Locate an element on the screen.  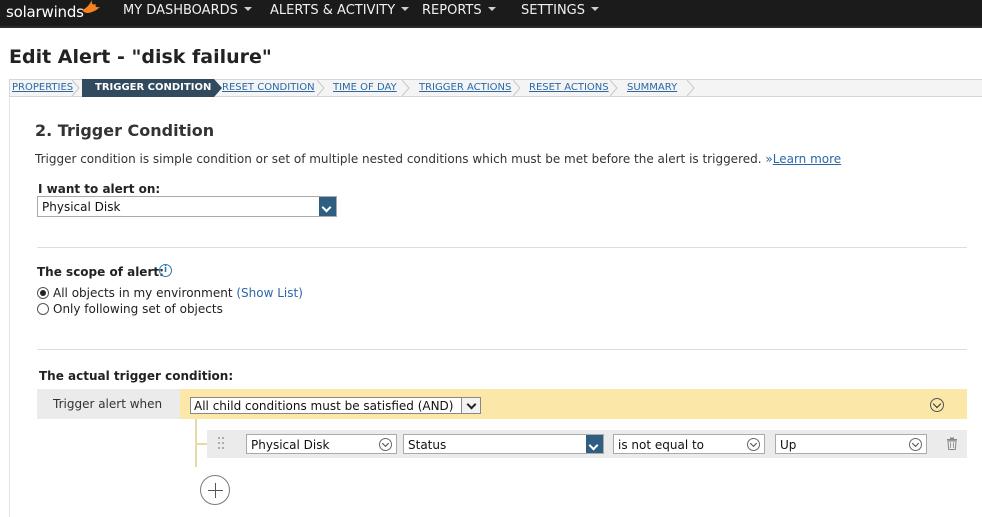
drag-handle-icon is located at coordinates (221, 443).